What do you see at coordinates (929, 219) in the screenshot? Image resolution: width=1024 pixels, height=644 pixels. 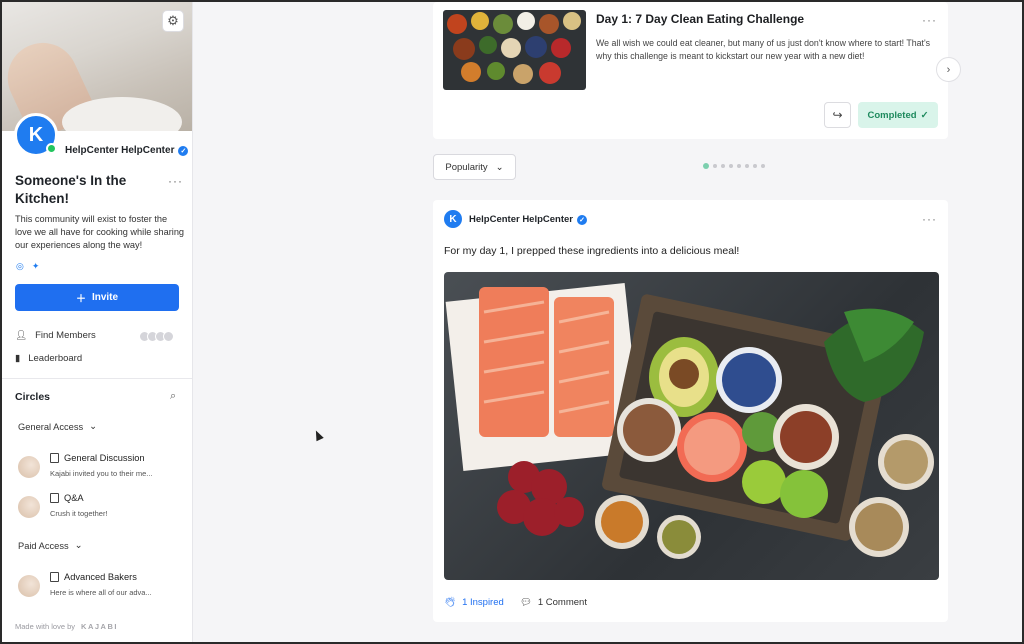 I see `post-more-button: ···` at bounding box center [929, 219].